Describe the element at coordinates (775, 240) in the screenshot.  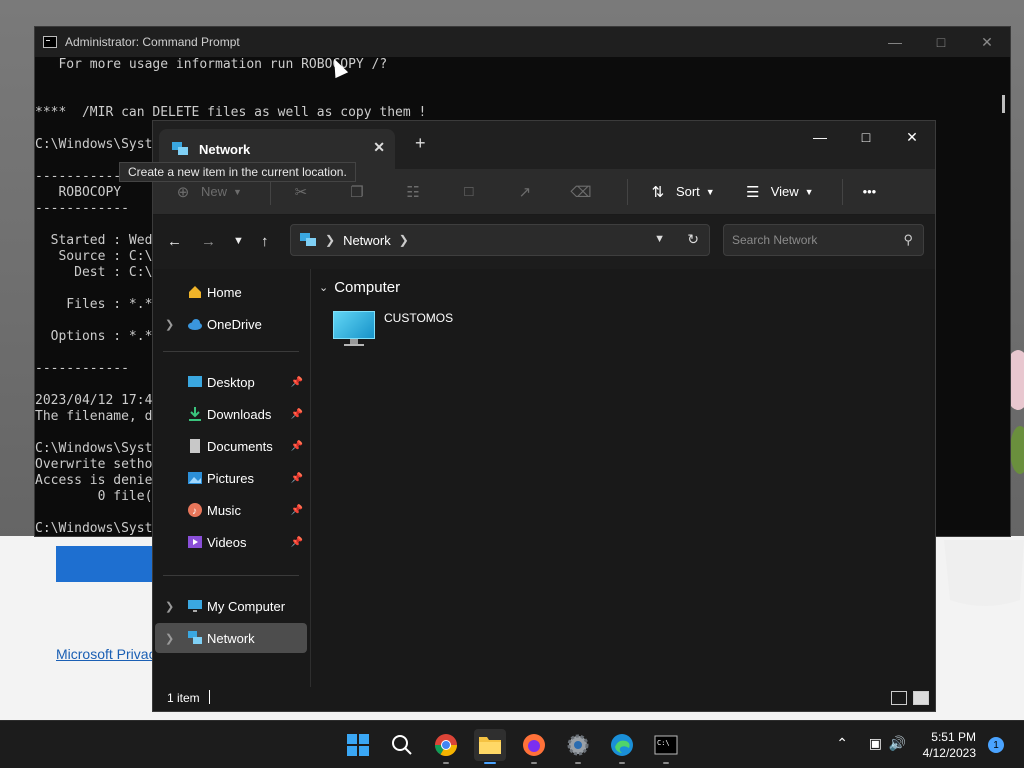
I see `search-placeholder: Search Network` at that location.